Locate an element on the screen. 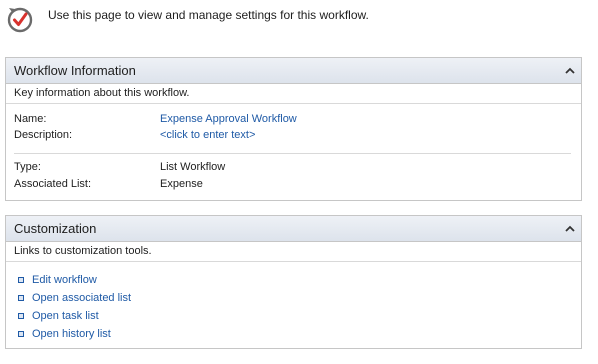 The height and width of the screenshot is (364, 598). name-label: Name: is located at coordinates (30, 119).